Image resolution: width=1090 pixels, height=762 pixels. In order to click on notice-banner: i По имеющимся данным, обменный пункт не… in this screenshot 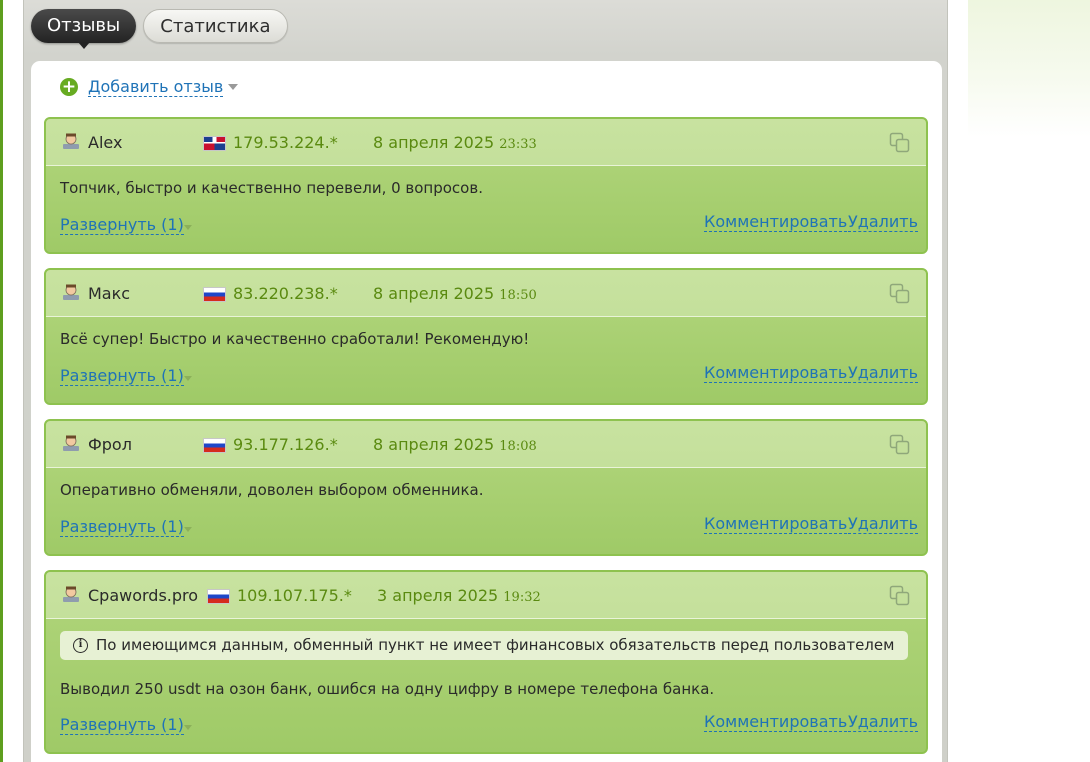, I will do `click(484, 645)`.